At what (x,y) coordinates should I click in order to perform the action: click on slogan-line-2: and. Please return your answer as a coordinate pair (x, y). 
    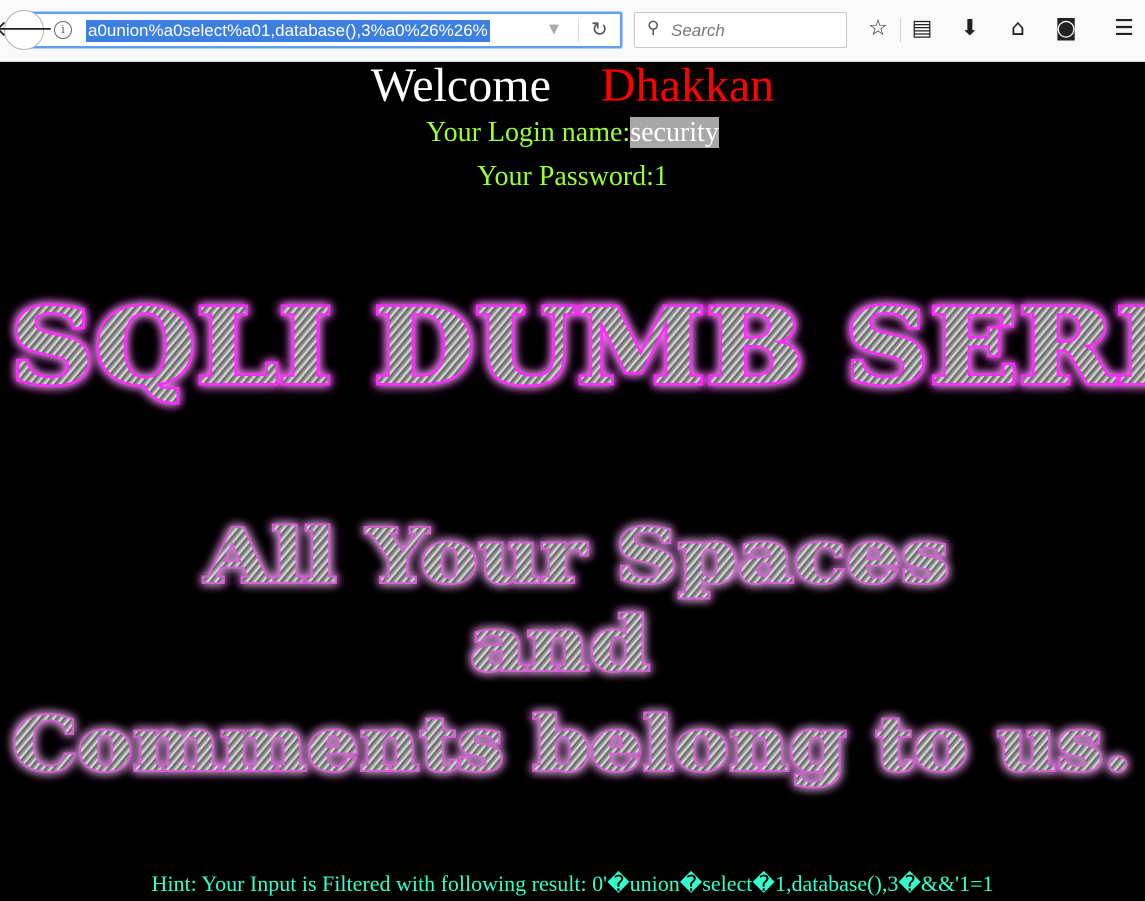
    Looking at the image, I should click on (560, 645).